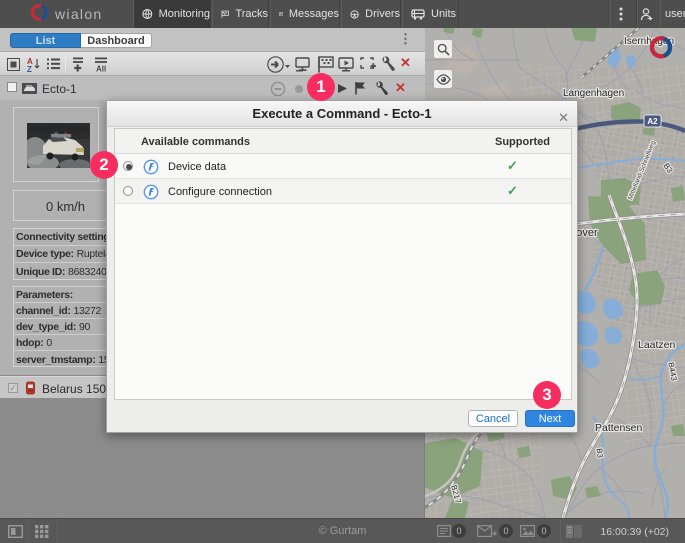 The width and height of the screenshot is (685, 543). Describe the element at coordinates (618, 428) in the screenshot. I see `svg-text: Pattensen` at that location.